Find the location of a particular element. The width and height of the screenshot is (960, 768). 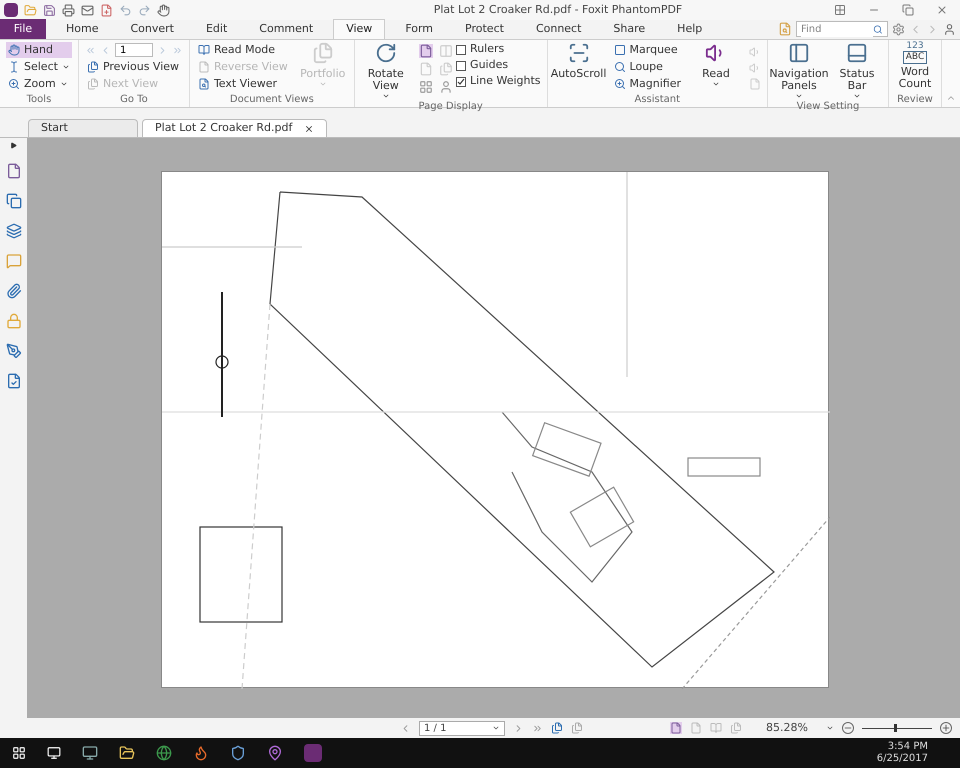

menu-tab: Protect is located at coordinates (484, 29).